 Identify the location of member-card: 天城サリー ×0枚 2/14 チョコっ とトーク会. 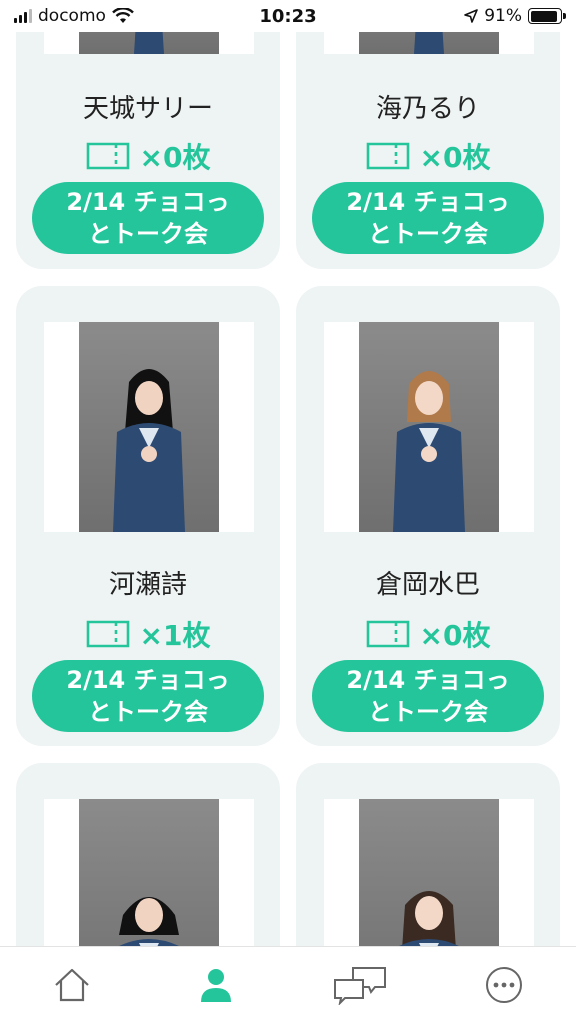
(148, 134).